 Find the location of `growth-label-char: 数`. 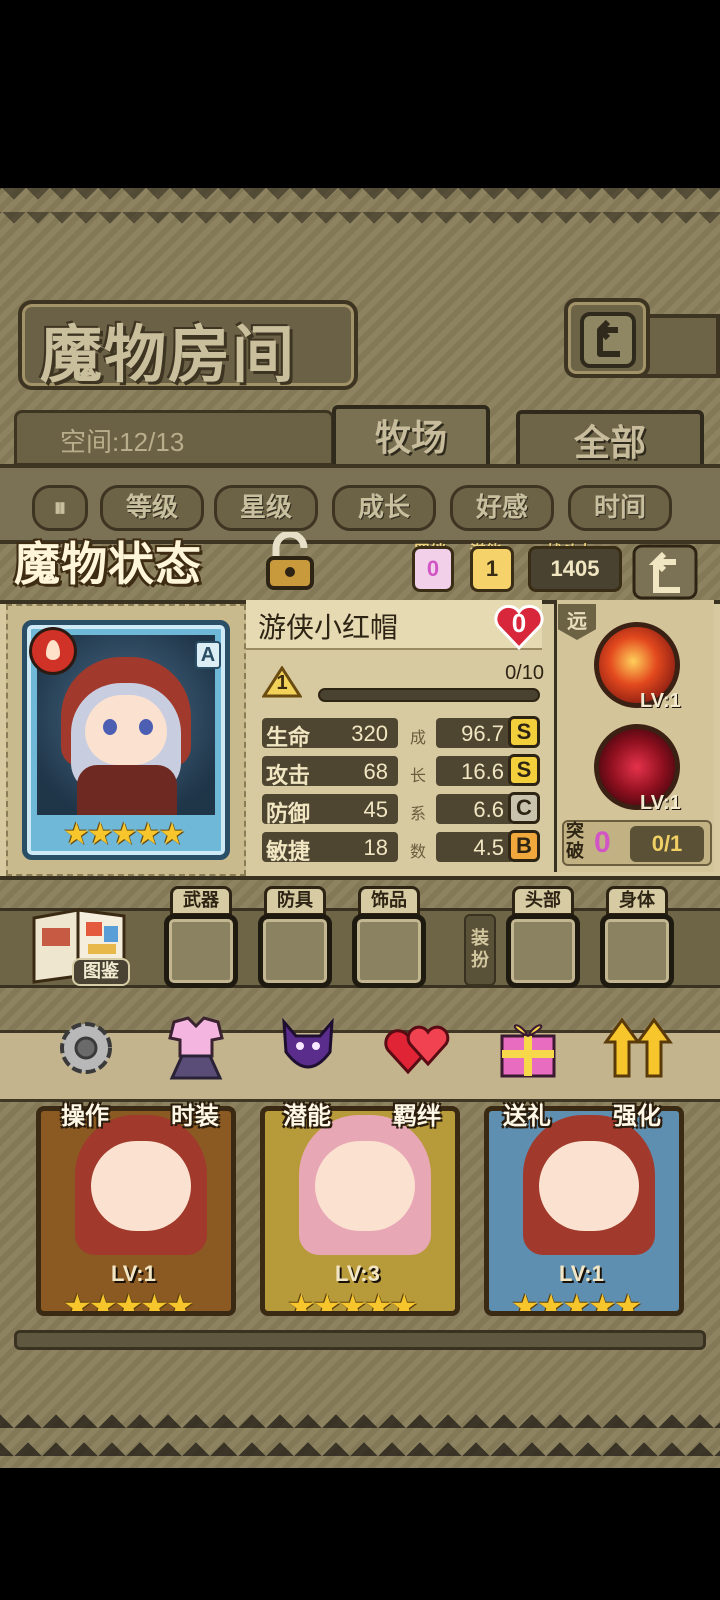

growth-label-char: 数 is located at coordinates (418, 851).